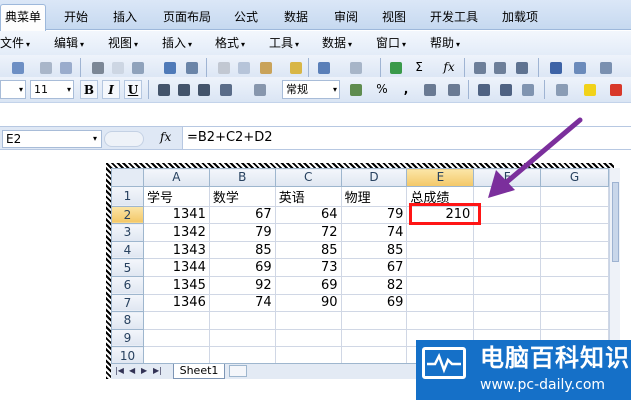 This screenshot has width=631, height=400. I want to click on italic-button: I, so click(111, 89).